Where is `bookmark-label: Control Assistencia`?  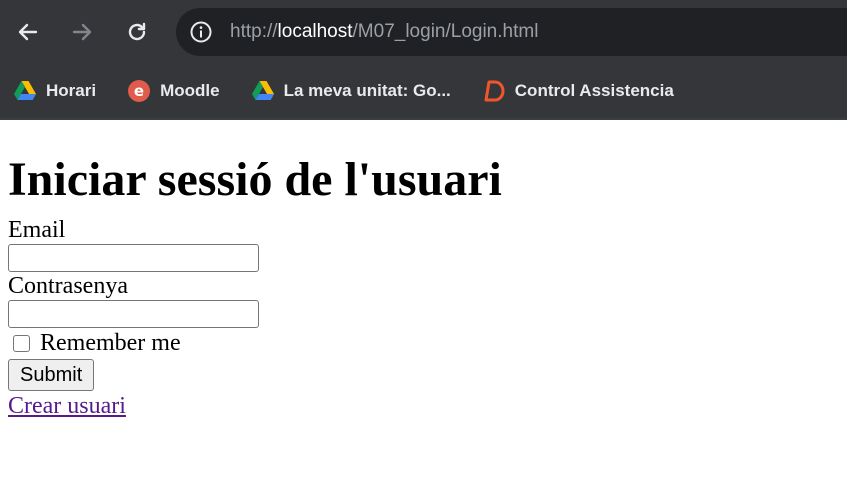 bookmark-label: Control Assistencia is located at coordinates (594, 90).